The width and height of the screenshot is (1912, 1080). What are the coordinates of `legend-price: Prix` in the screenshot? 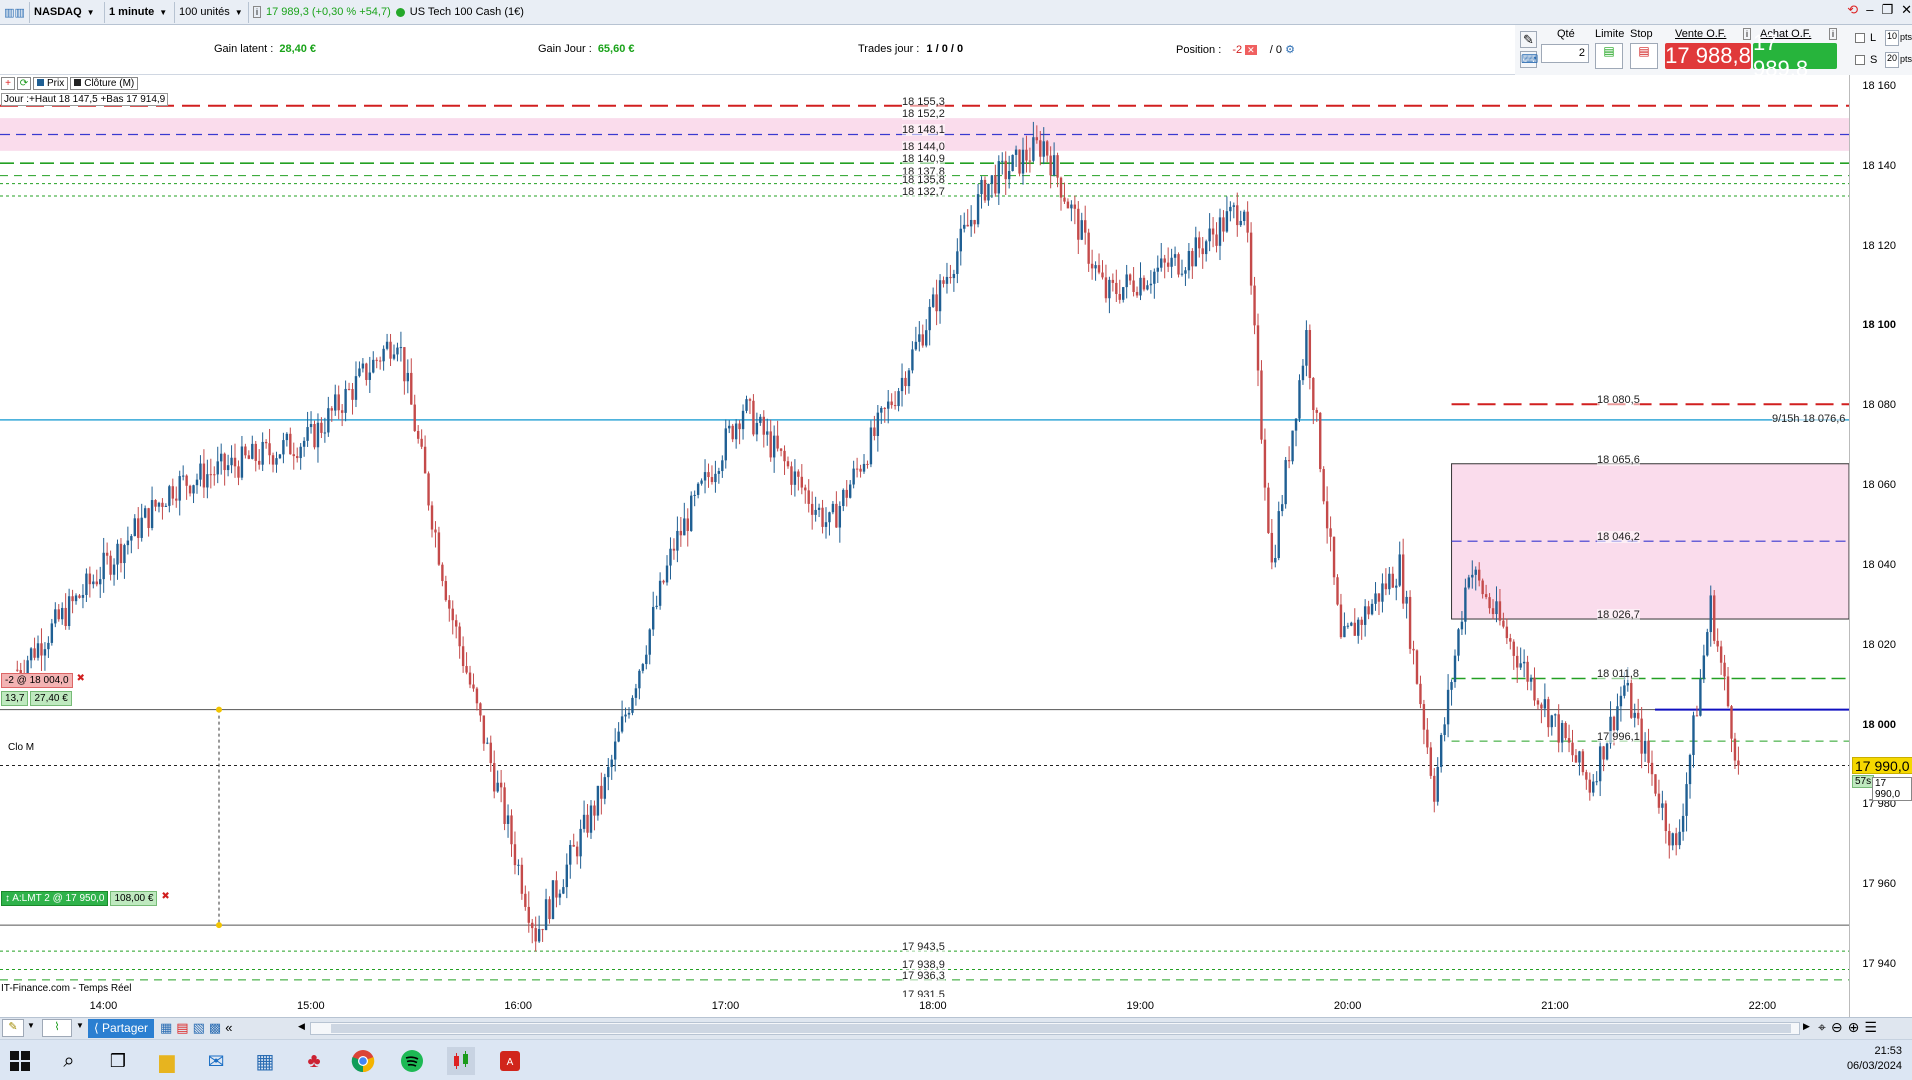 It's located at (51, 83).